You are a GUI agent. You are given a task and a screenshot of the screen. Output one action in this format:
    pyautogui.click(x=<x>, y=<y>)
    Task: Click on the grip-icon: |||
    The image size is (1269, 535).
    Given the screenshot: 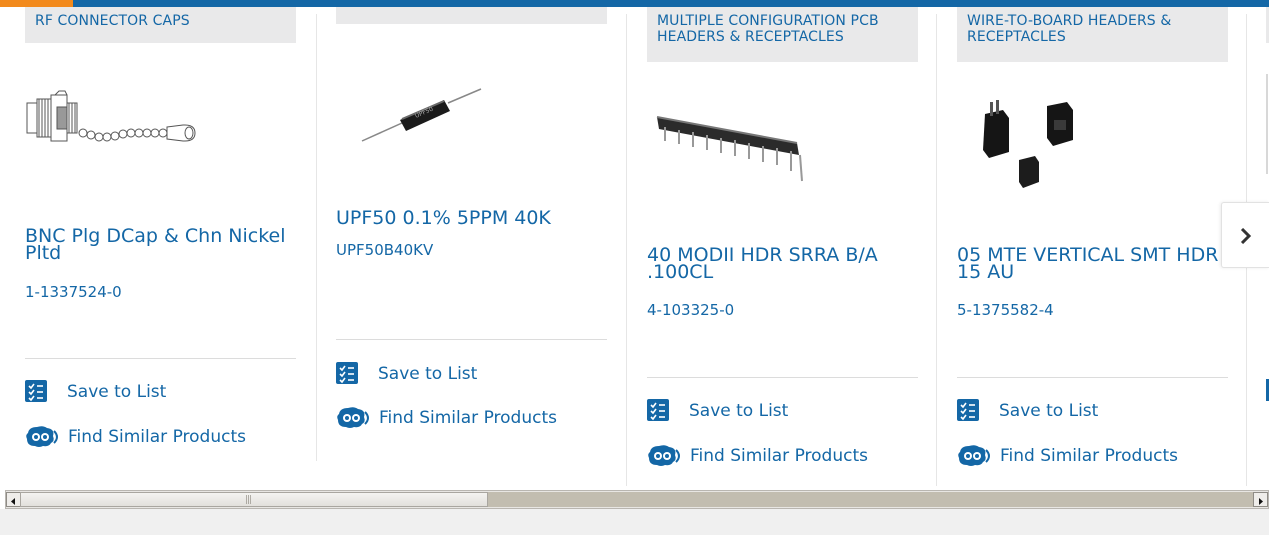 What is the action you would take?
    pyautogui.click(x=248, y=500)
    